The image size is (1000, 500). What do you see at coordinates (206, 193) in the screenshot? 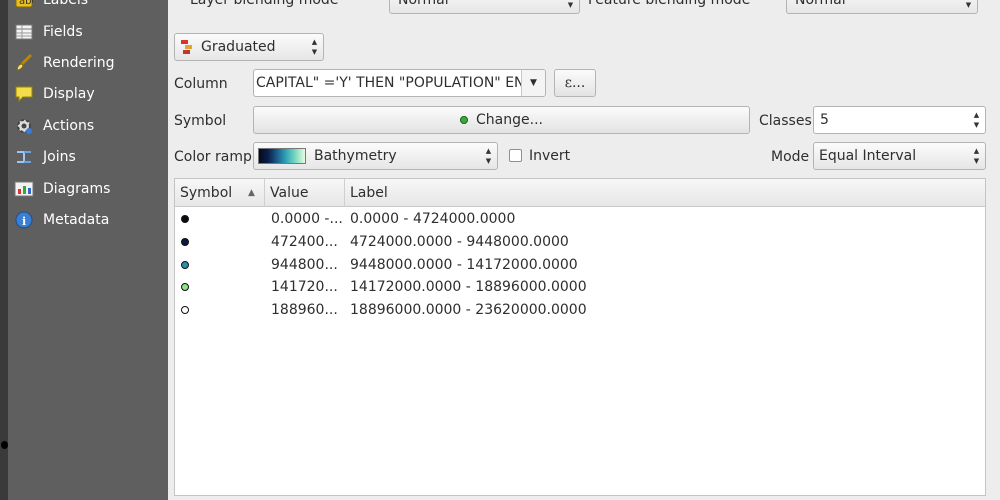
I see `header-symbol-label: Symbol` at bounding box center [206, 193].